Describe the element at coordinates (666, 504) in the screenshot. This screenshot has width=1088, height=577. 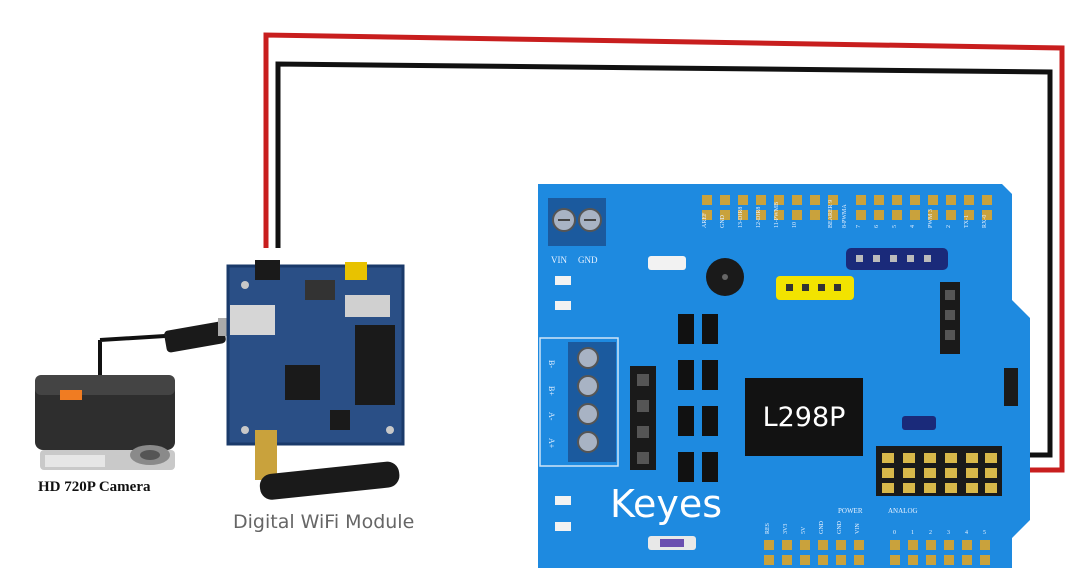
I see `brand-logo: Keyes` at that location.